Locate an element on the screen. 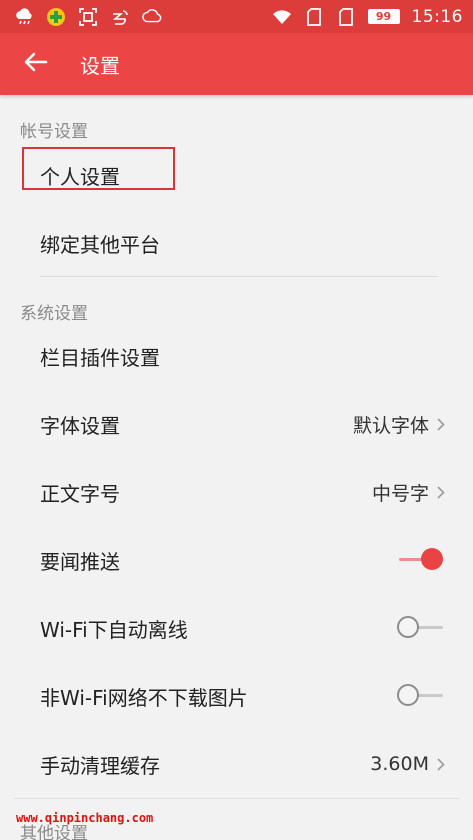 The image size is (473, 840). setting-text-size-value: 中号字 is located at coordinates (400, 493).